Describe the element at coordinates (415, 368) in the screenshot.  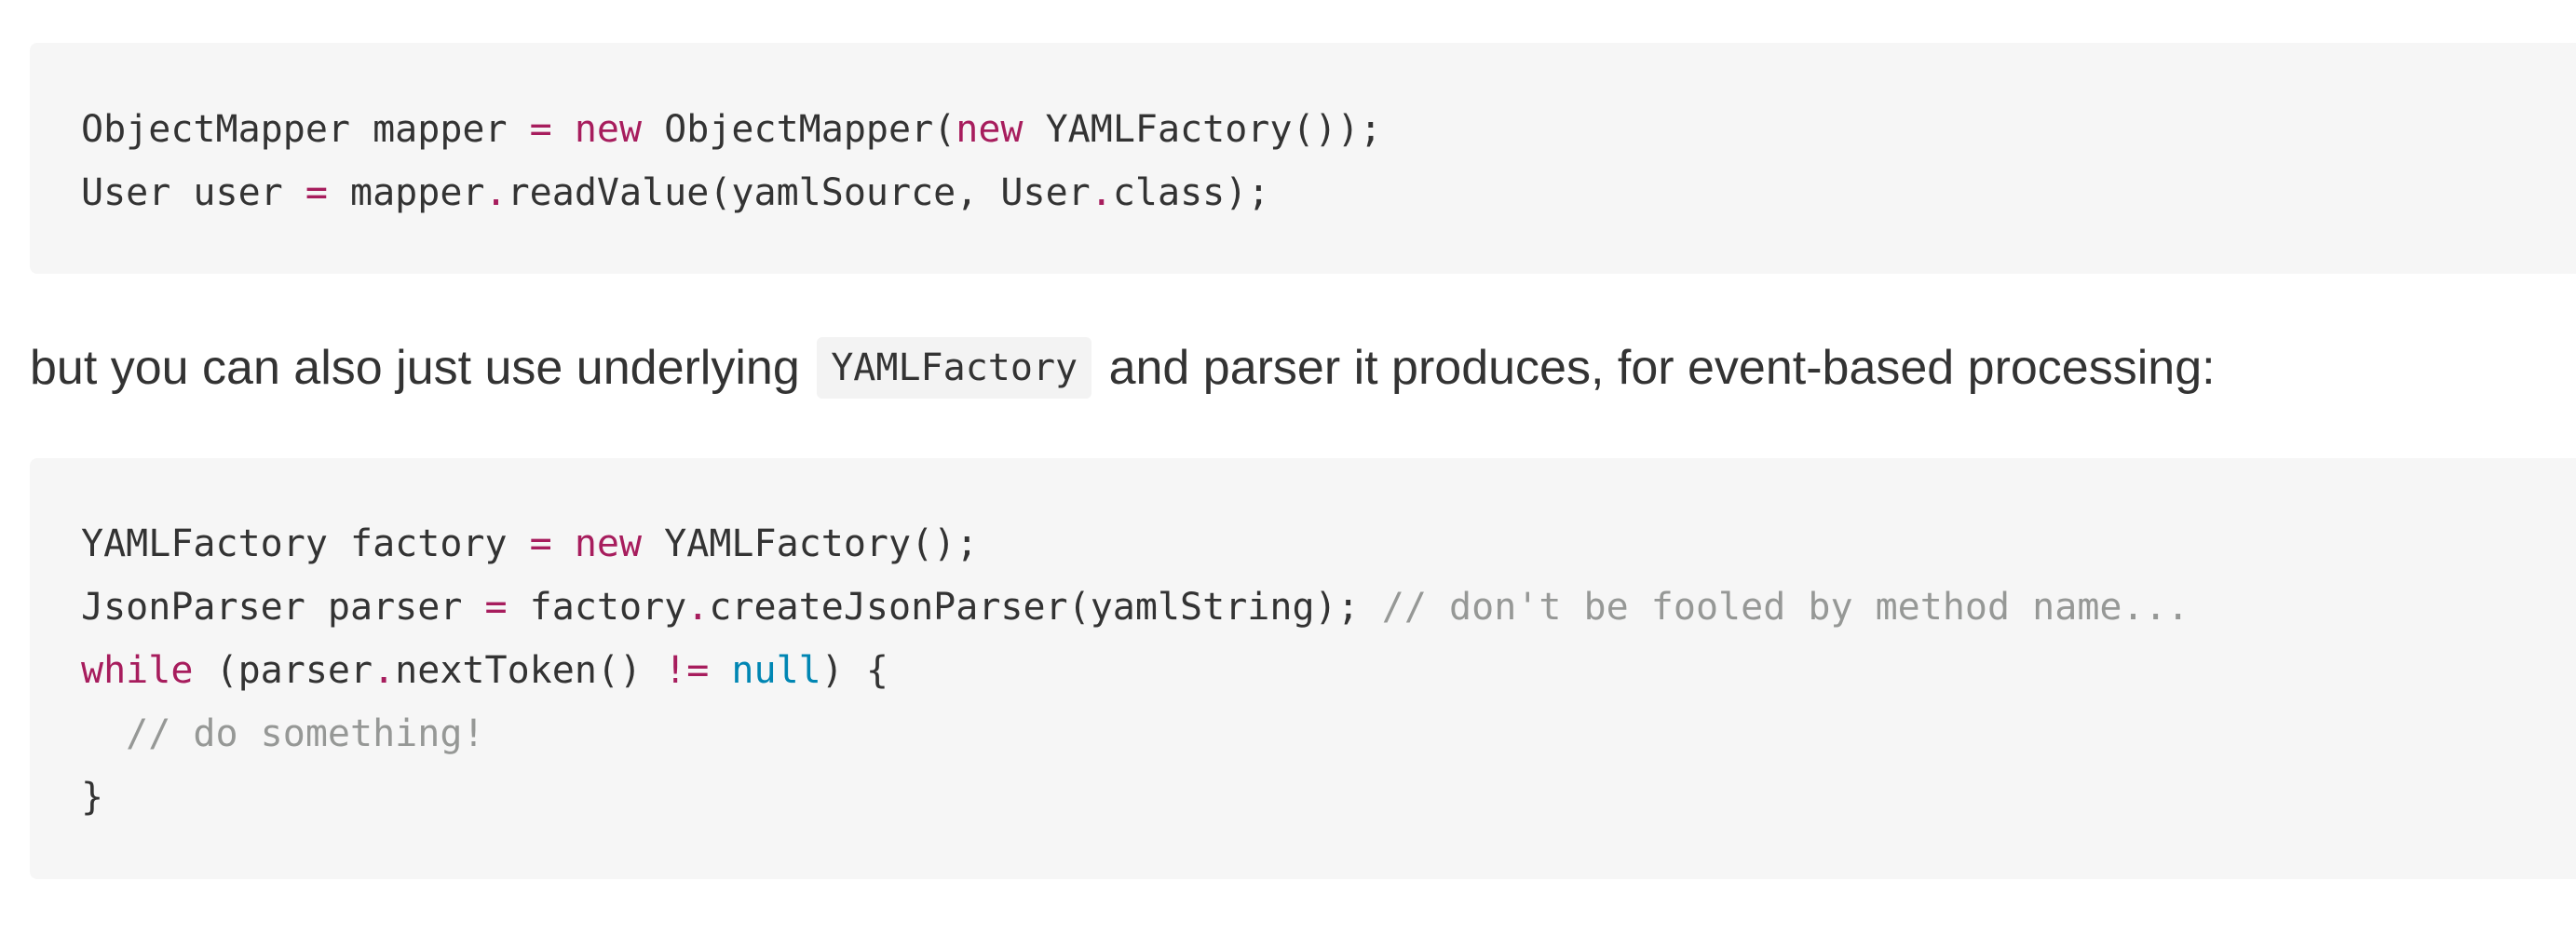
I see `paragraph-text-before: but you can also just use underlying` at that location.